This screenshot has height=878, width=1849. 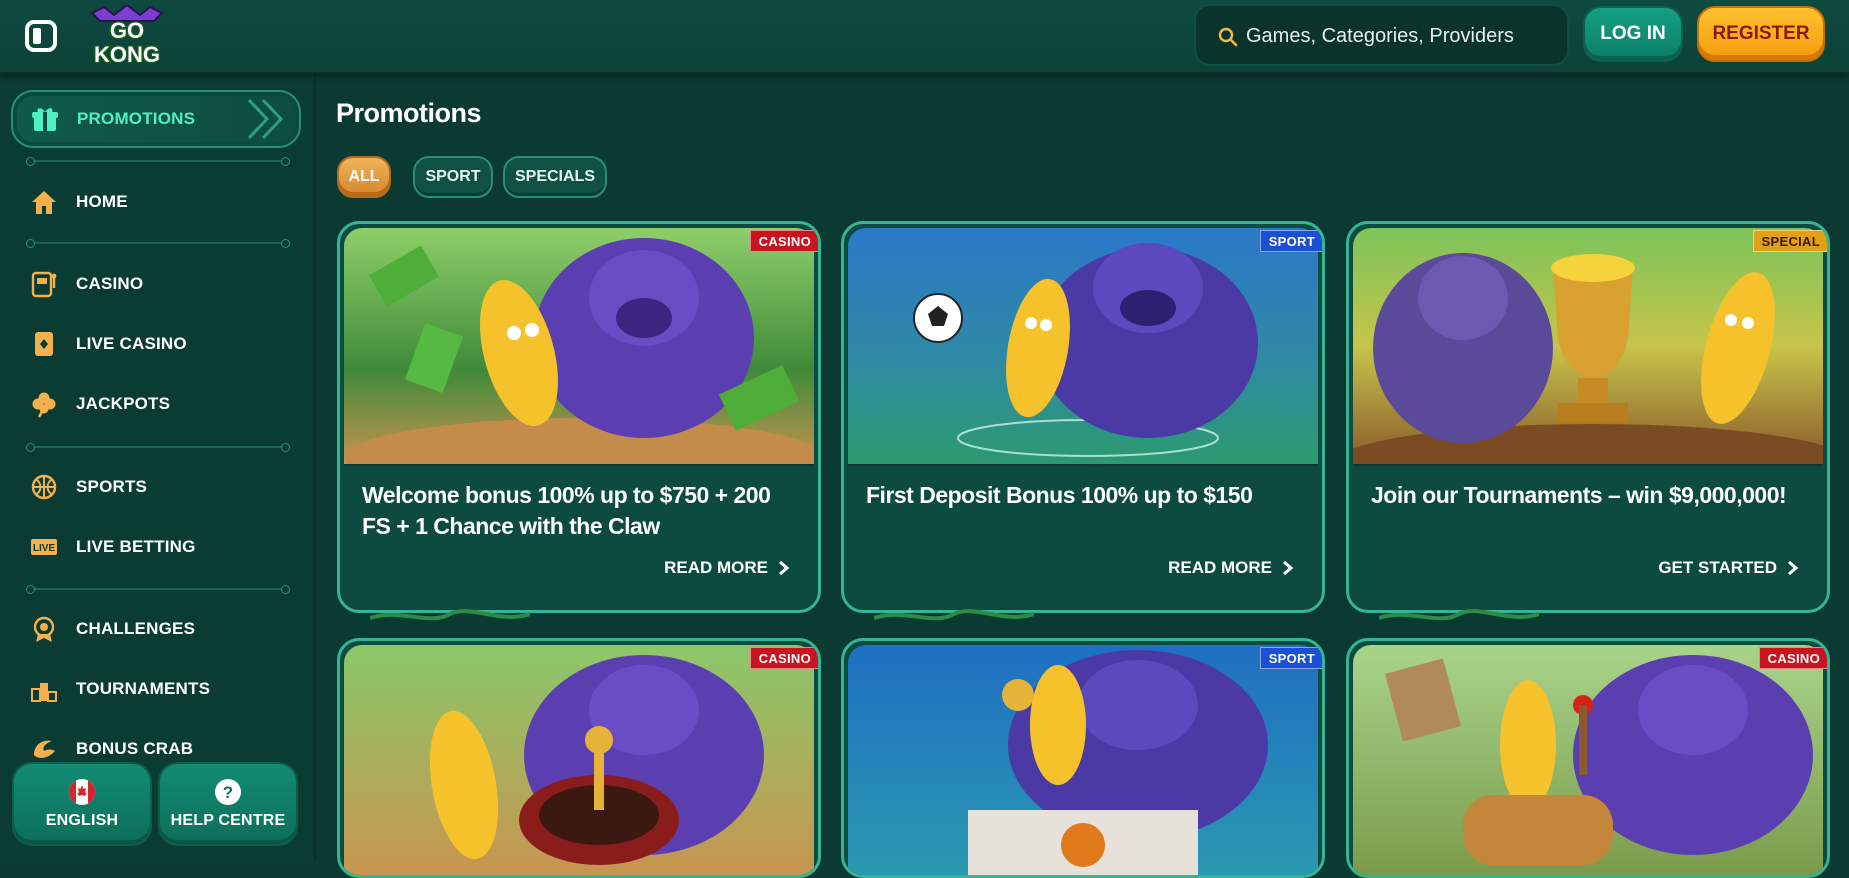 I want to click on promo-card: SPORT, so click(x=1083, y=758).